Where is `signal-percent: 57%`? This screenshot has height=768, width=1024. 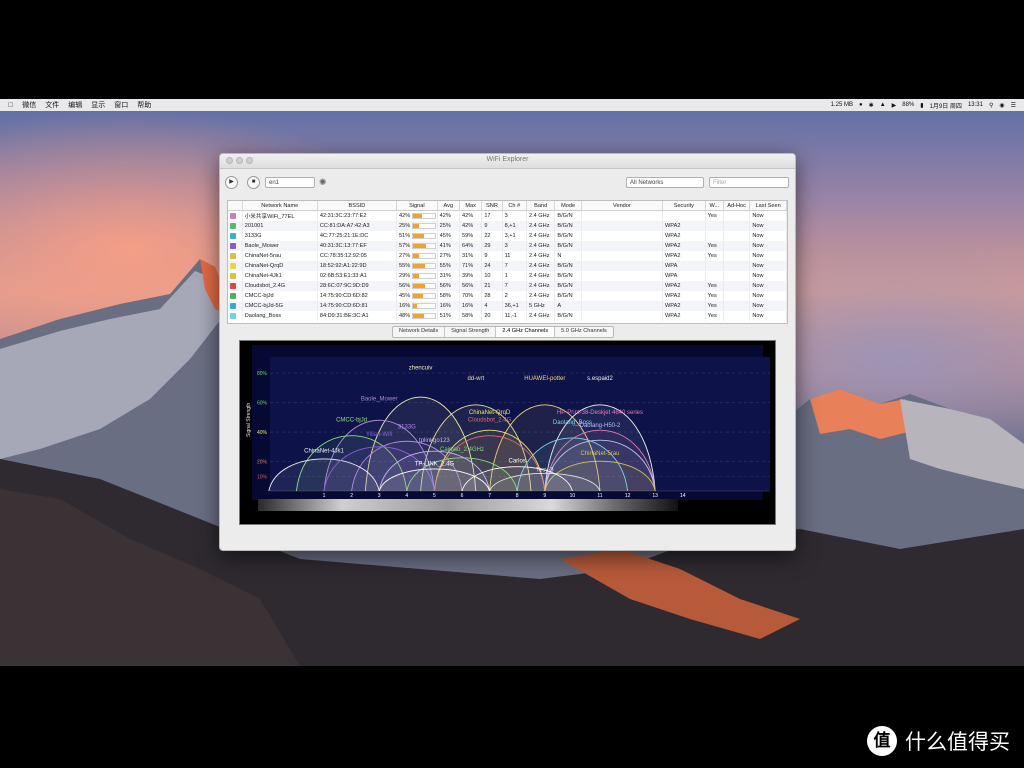
signal-percent: 57% is located at coordinates (405, 246).